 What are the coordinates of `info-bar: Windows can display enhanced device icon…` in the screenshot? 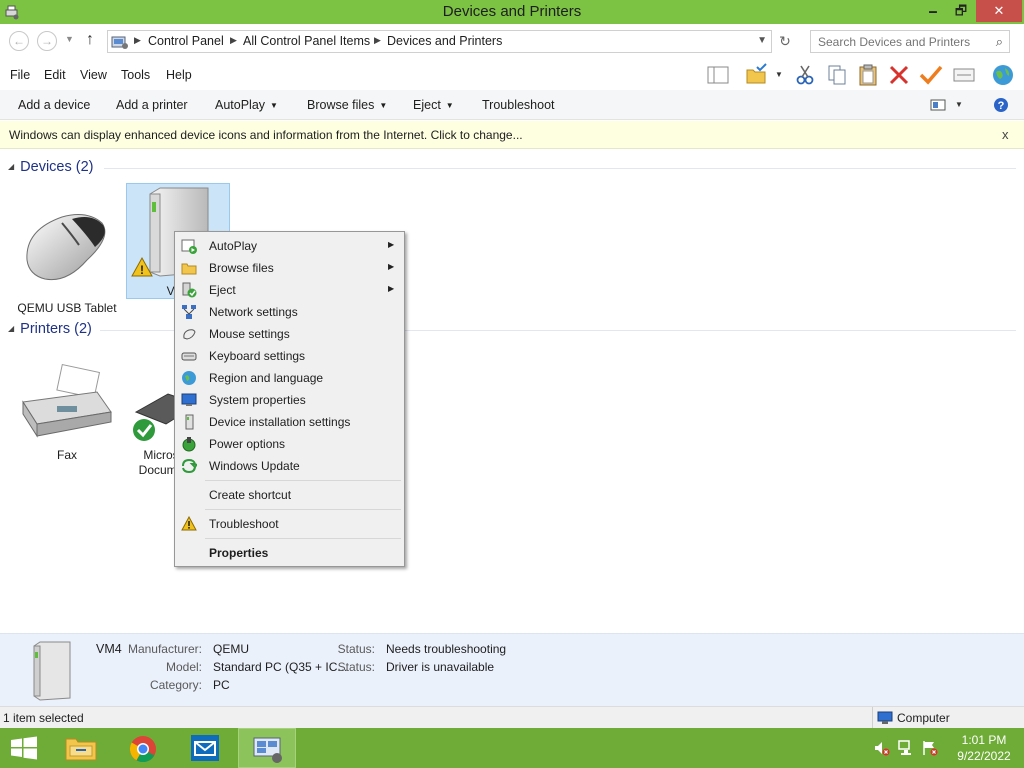 It's located at (512, 135).